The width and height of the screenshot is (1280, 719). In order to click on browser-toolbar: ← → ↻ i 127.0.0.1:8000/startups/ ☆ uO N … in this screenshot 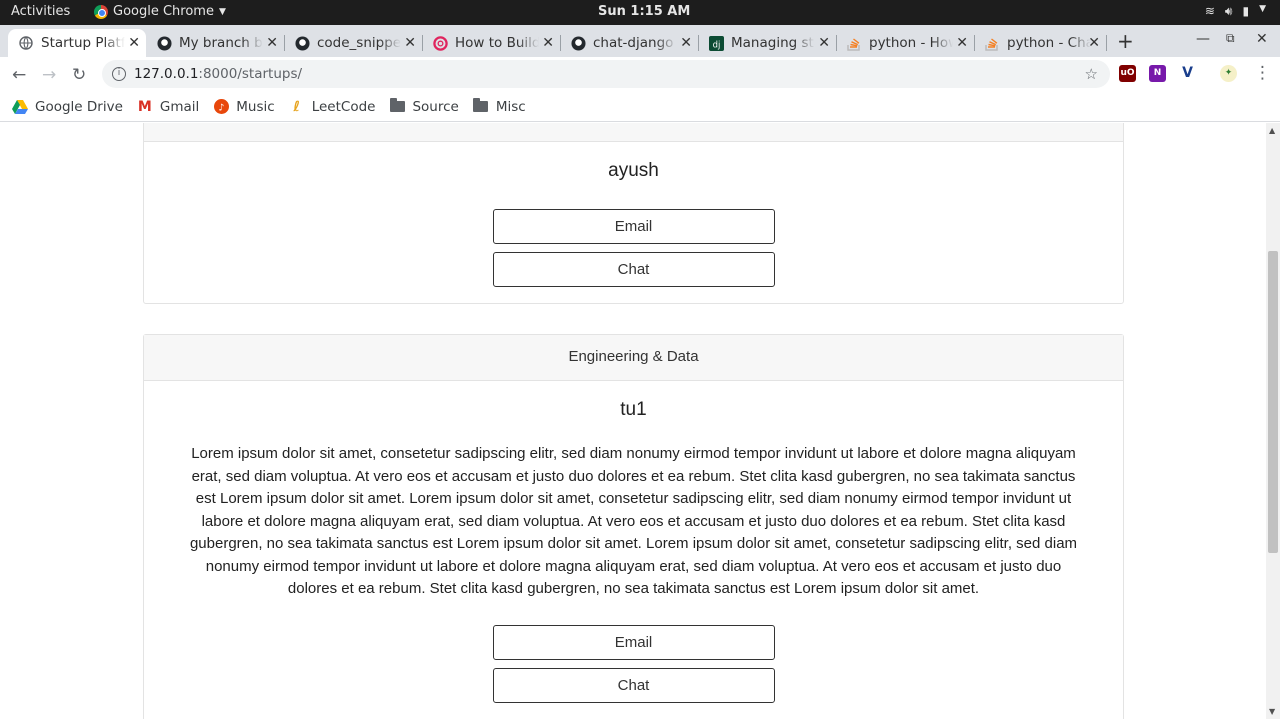, I will do `click(640, 74)`.